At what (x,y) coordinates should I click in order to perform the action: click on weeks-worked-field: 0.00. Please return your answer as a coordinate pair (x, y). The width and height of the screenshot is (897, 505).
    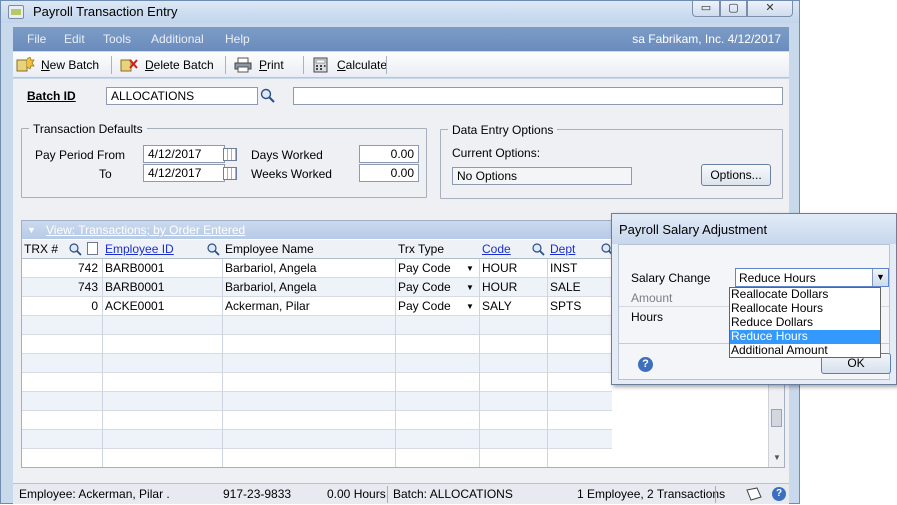
    Looking at the image, I should click on (389, 173).